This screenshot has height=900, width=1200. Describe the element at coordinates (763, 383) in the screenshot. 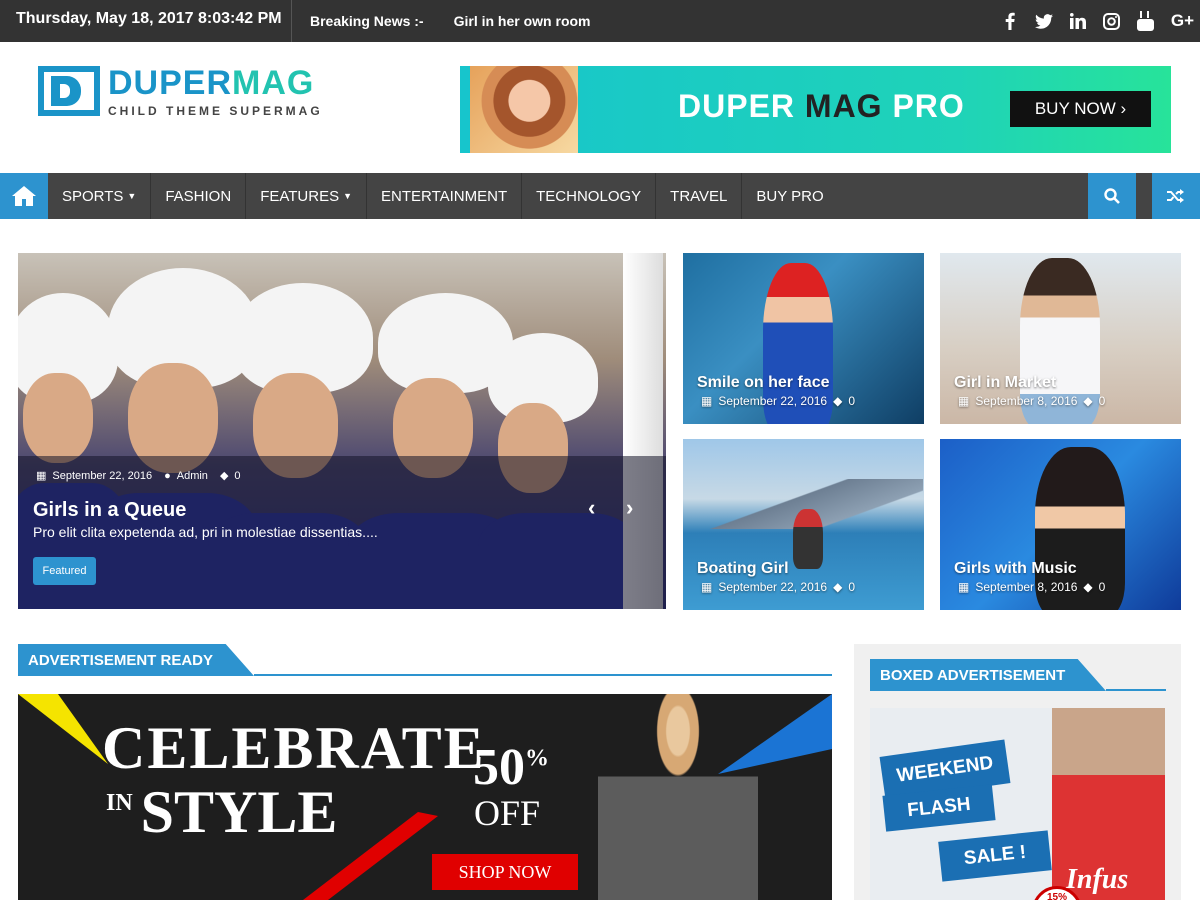

I see `post-title: Smile on her face` at that location.